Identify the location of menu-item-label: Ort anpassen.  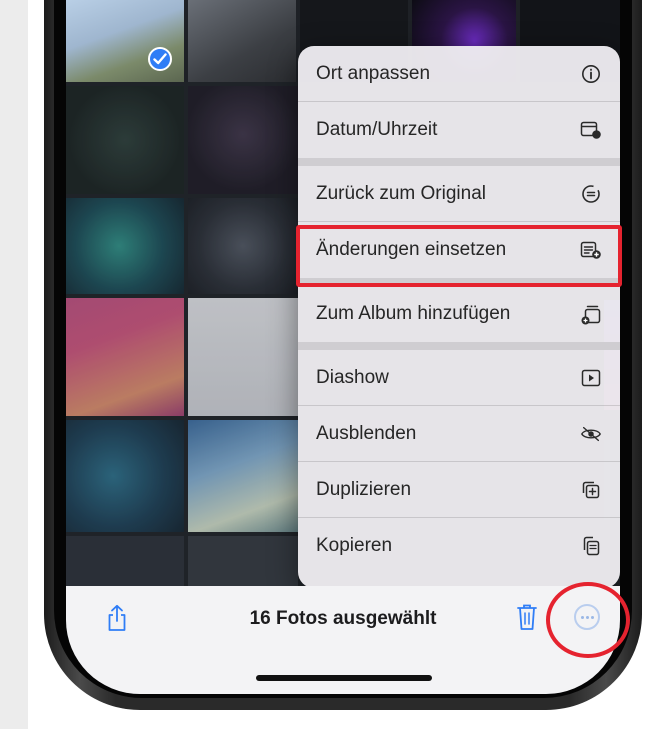
(373, 73).